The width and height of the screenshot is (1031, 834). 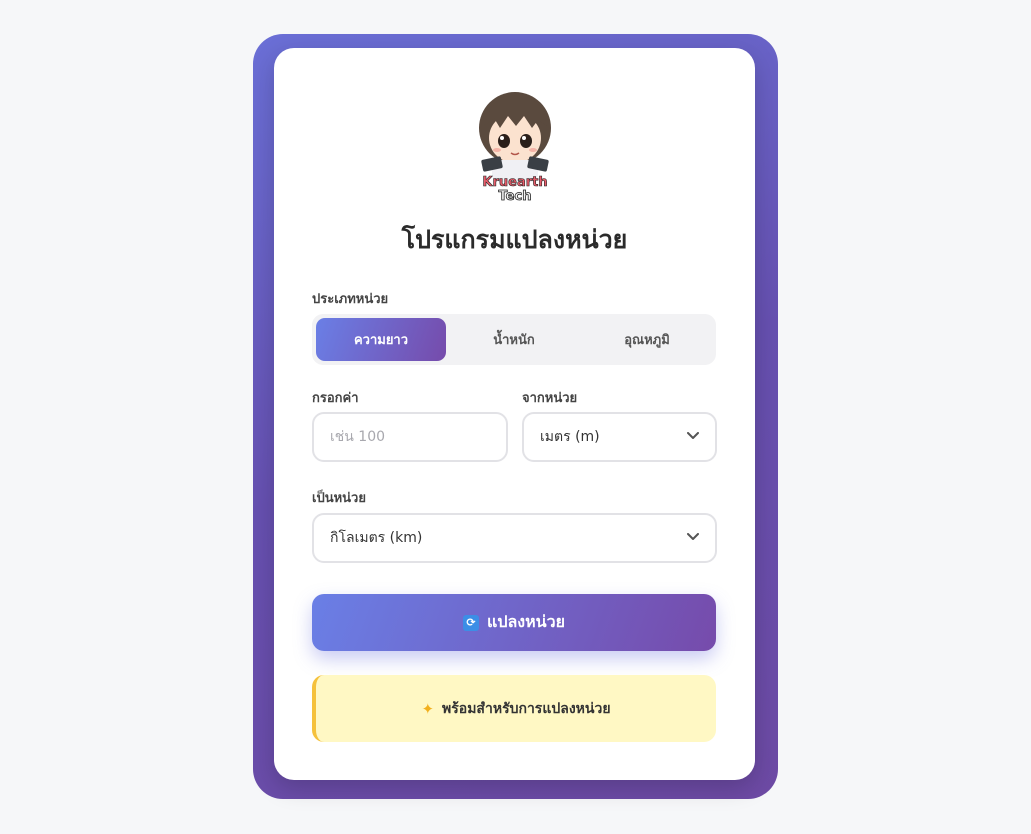 What do you see at coordinates (514, 182) in the screenshot?
I see `logo-text-line1: Kruearth` at bounding box center [514, 182].